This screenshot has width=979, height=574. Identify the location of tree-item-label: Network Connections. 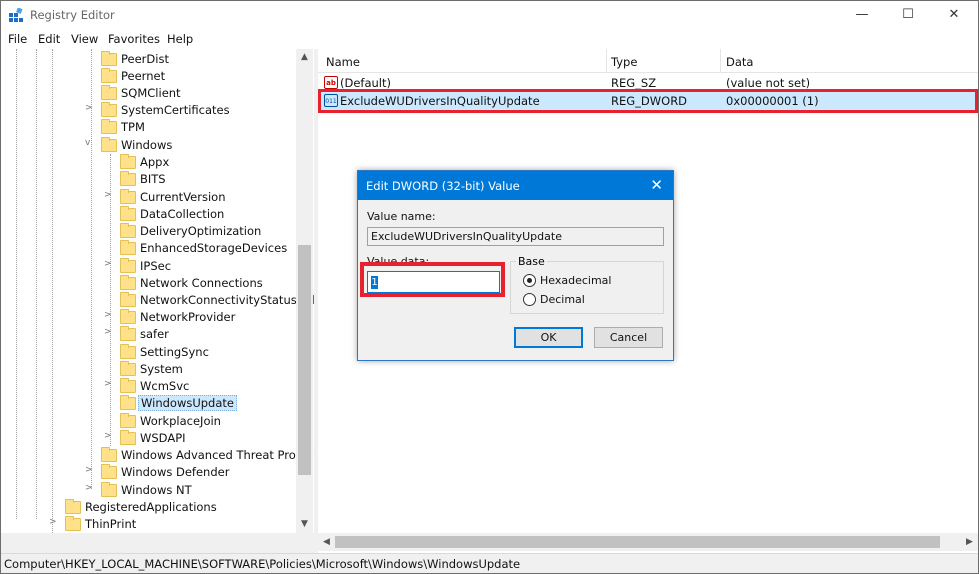
(201, 283).